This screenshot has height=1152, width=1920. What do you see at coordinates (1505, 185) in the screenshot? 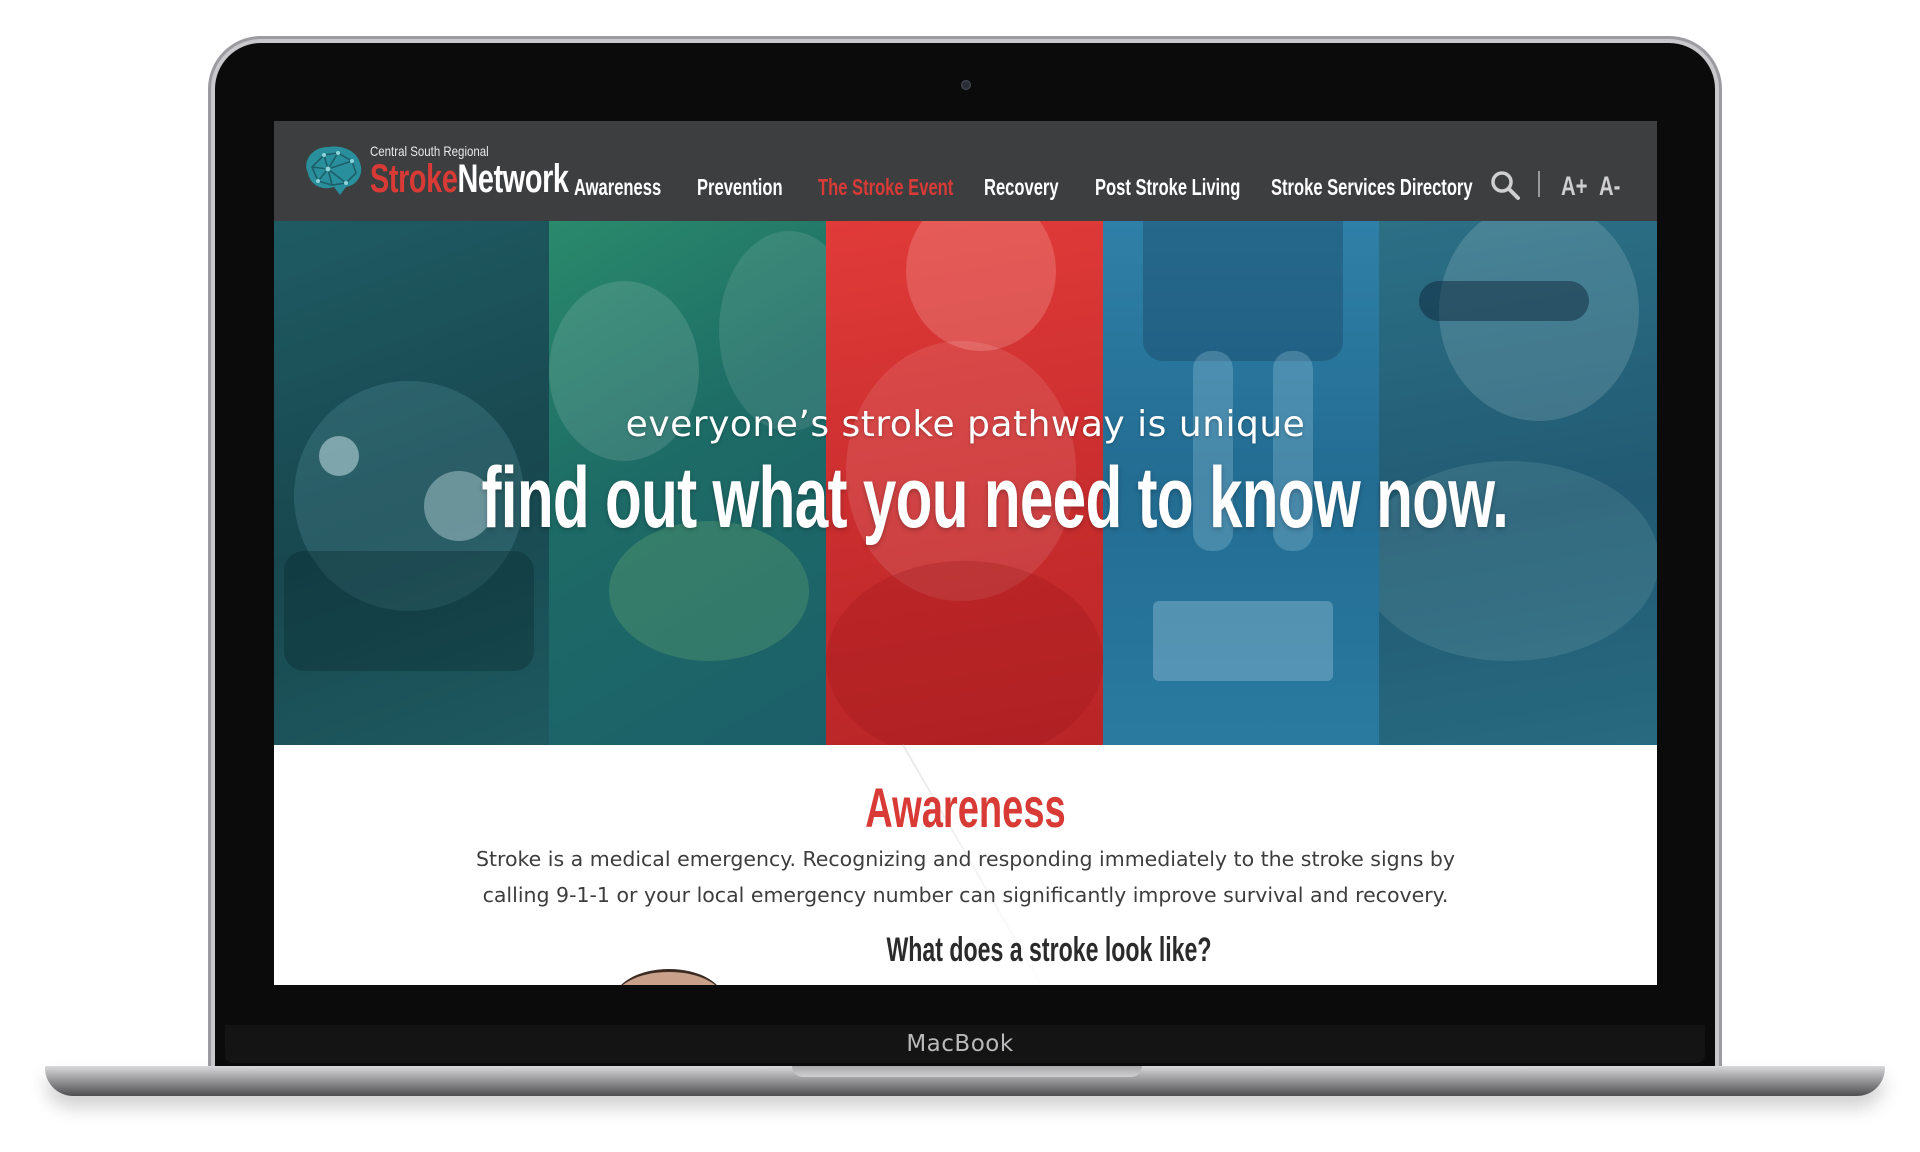
I see `search-icon` at bounding box center [1505, 185].